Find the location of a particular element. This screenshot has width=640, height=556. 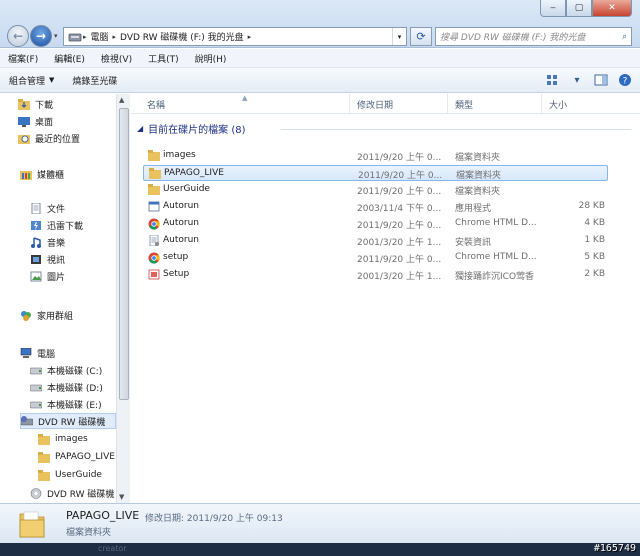

file-row: PAPAGO_LIVE 2011/9/20 上午 0... 檔案資料夾 is located at coordinates (375, 173).